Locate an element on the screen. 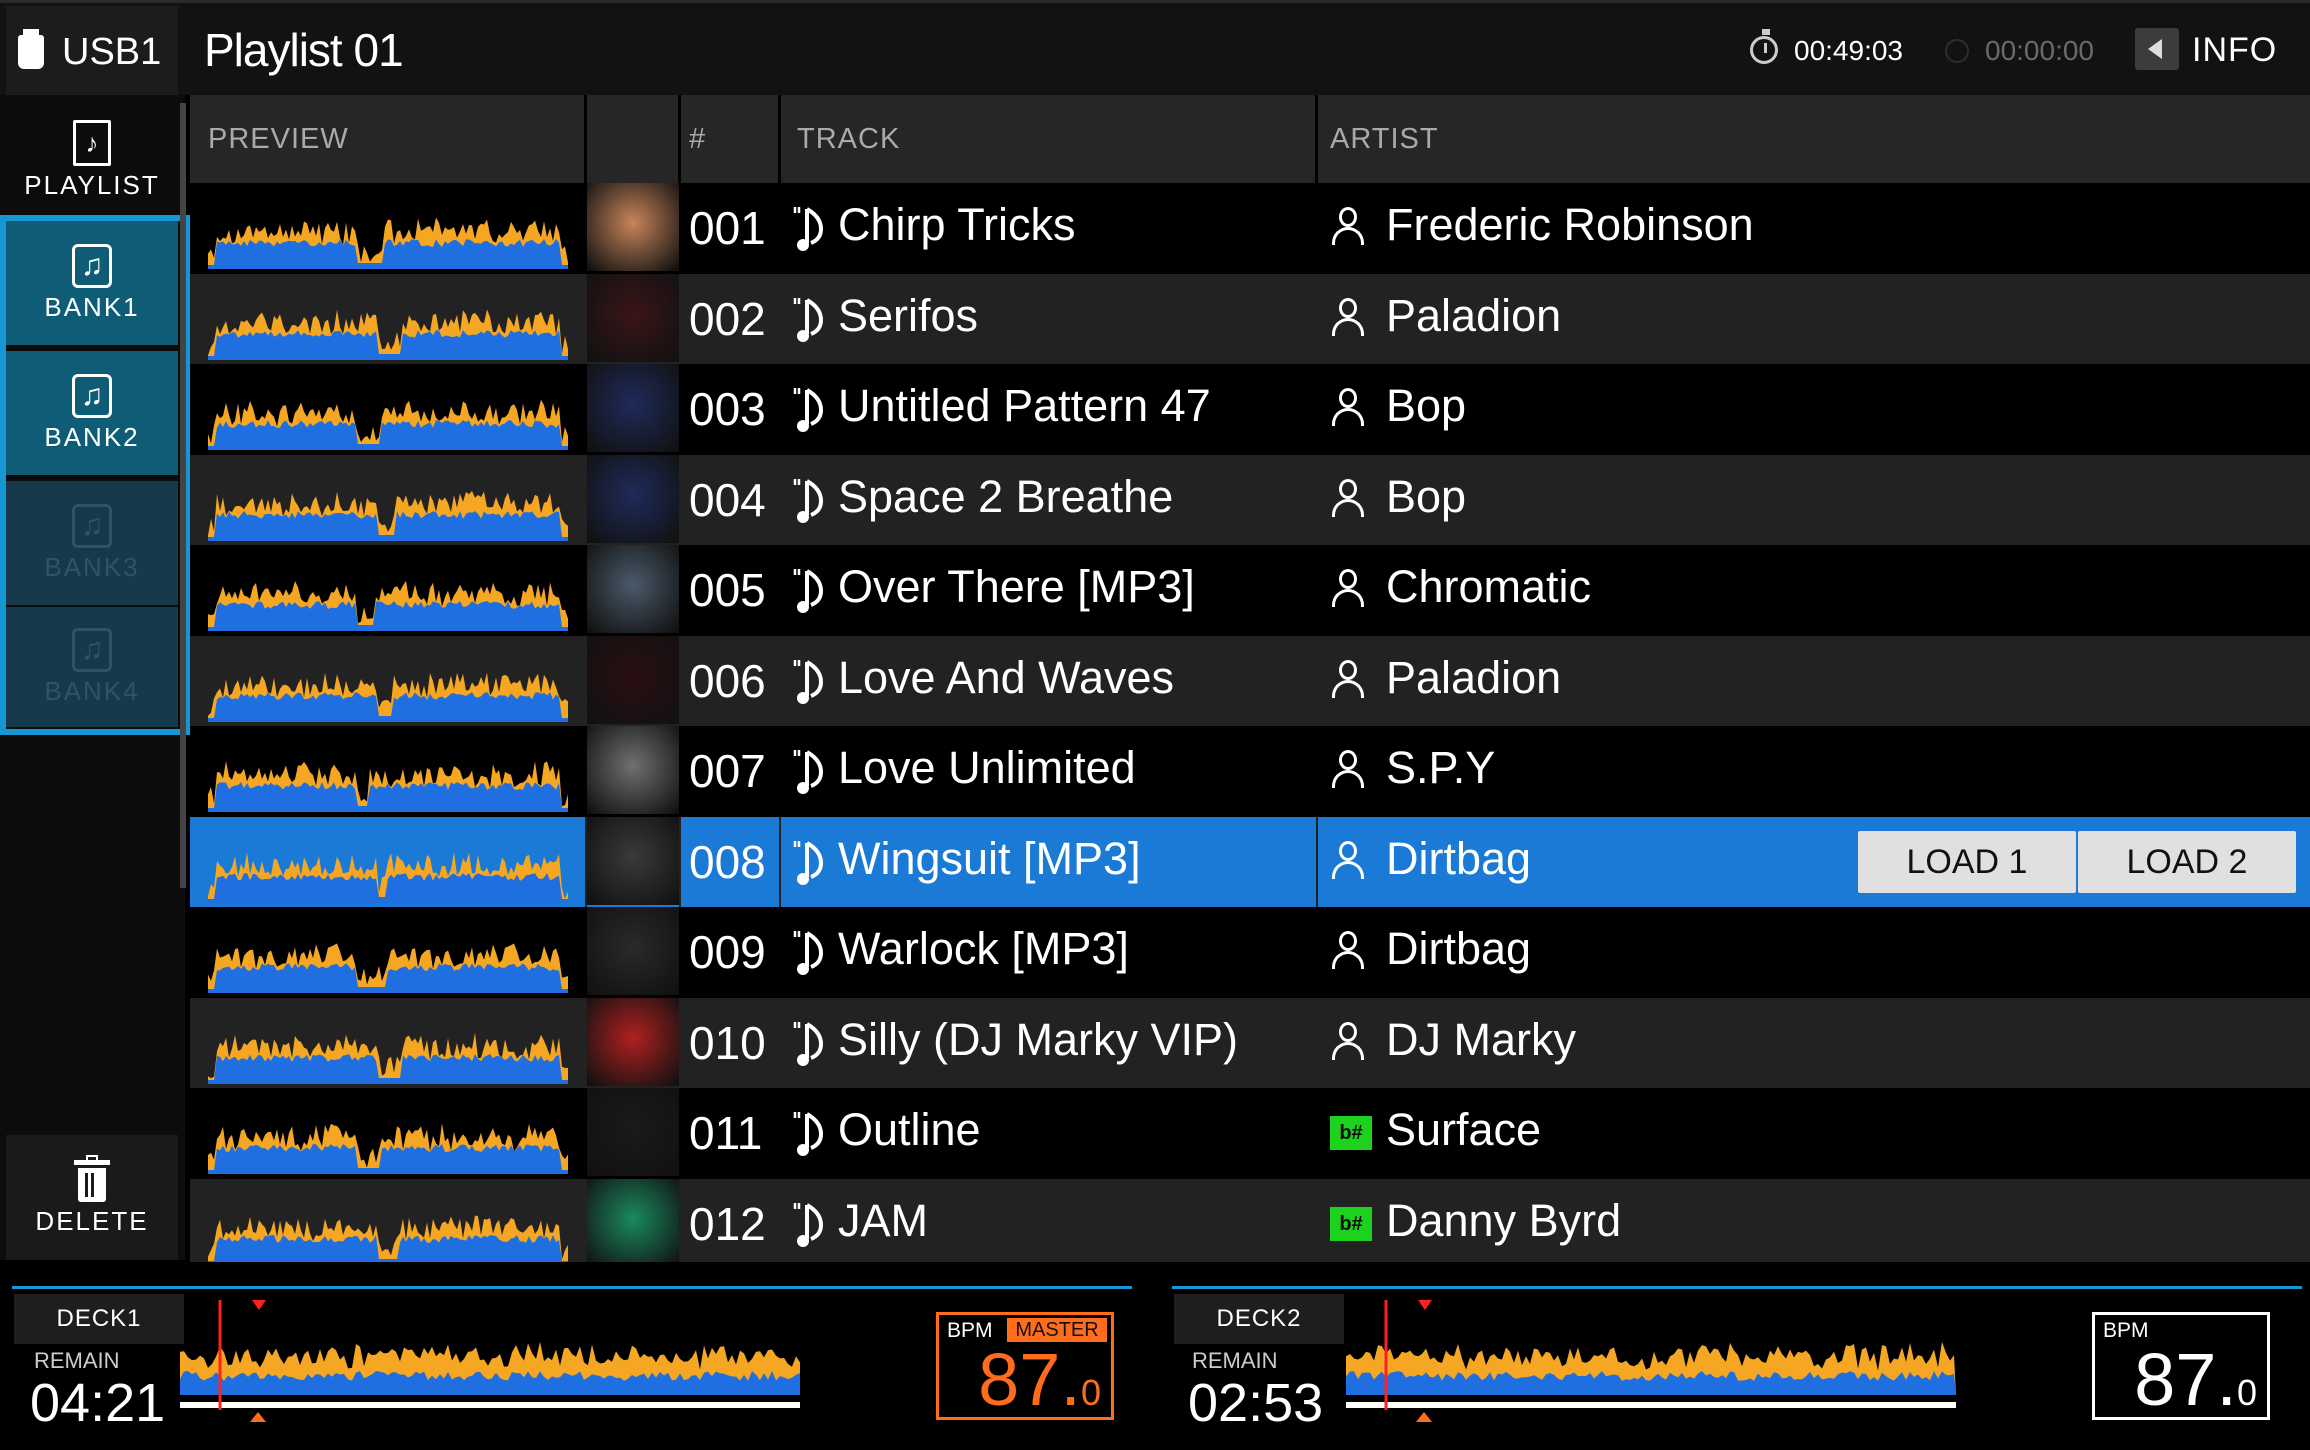 Image resolution: width=2310 pixels, height=1450 pixels. artist-name: Dirtbag is located at coordinates (1459, 858).